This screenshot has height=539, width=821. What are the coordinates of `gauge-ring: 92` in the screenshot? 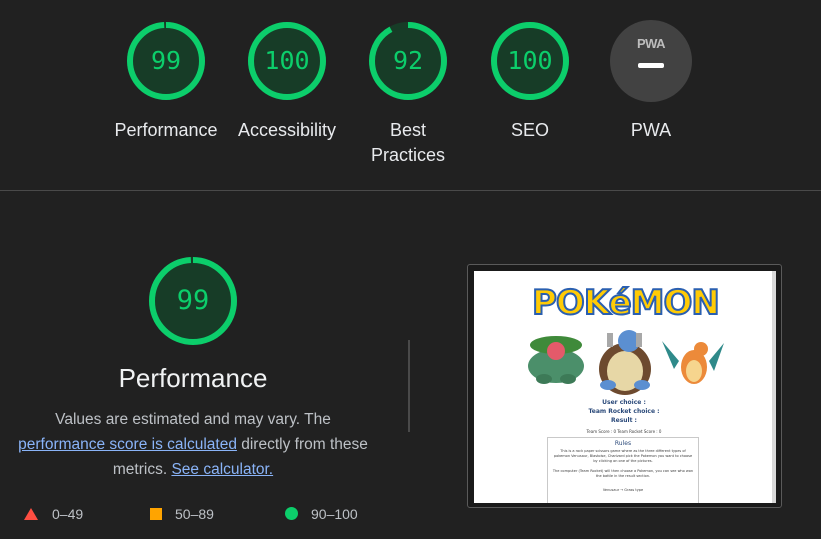 It's located at (408, 61).